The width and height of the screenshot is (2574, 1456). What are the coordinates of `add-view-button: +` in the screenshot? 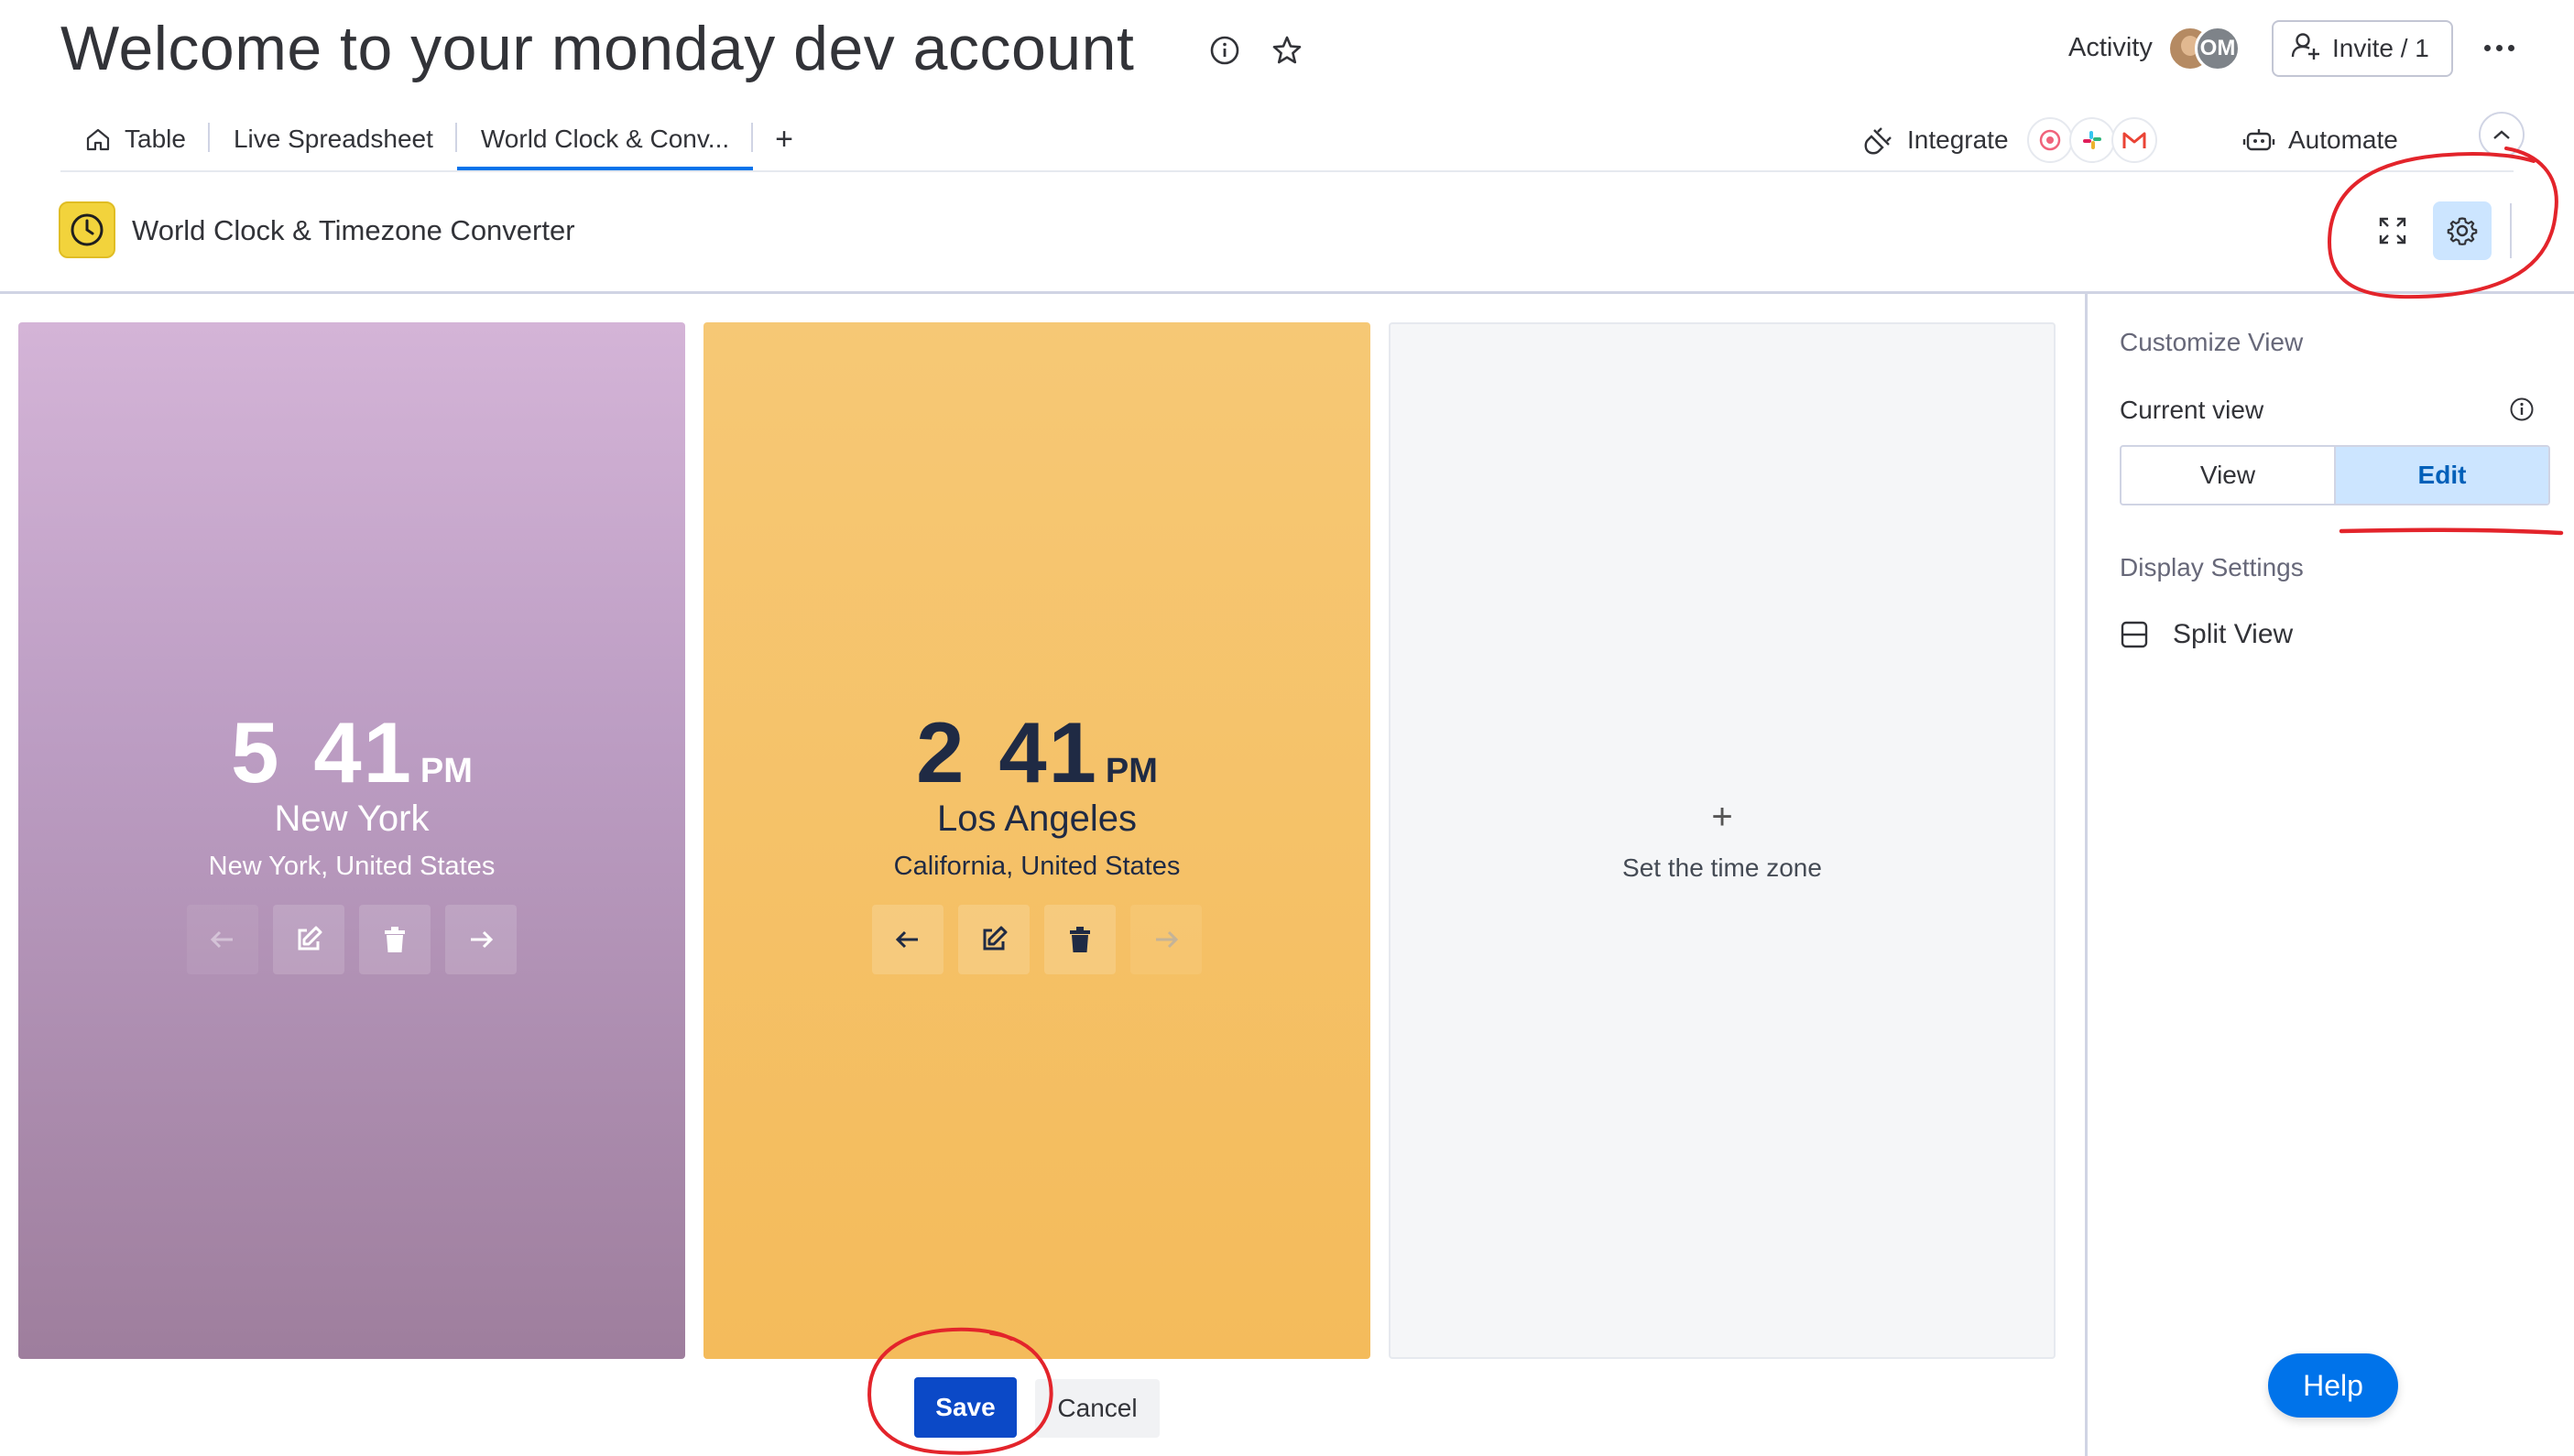 It's located at (784, 139).